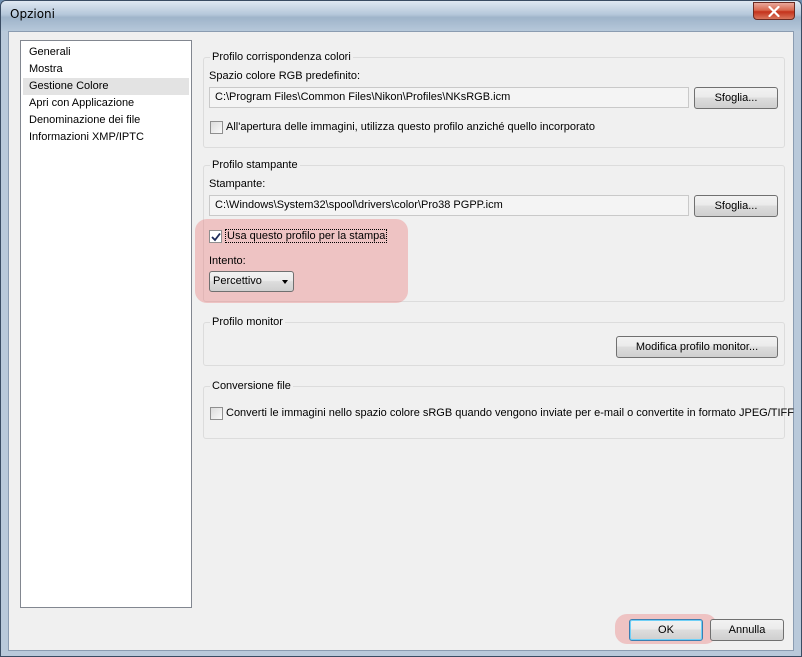 Image resolution: width=802 pixels, height=657 pixels. Describe the element at coordinates (237, 184) in the screenshot. I see `printer-label: Stampante:` at that location.